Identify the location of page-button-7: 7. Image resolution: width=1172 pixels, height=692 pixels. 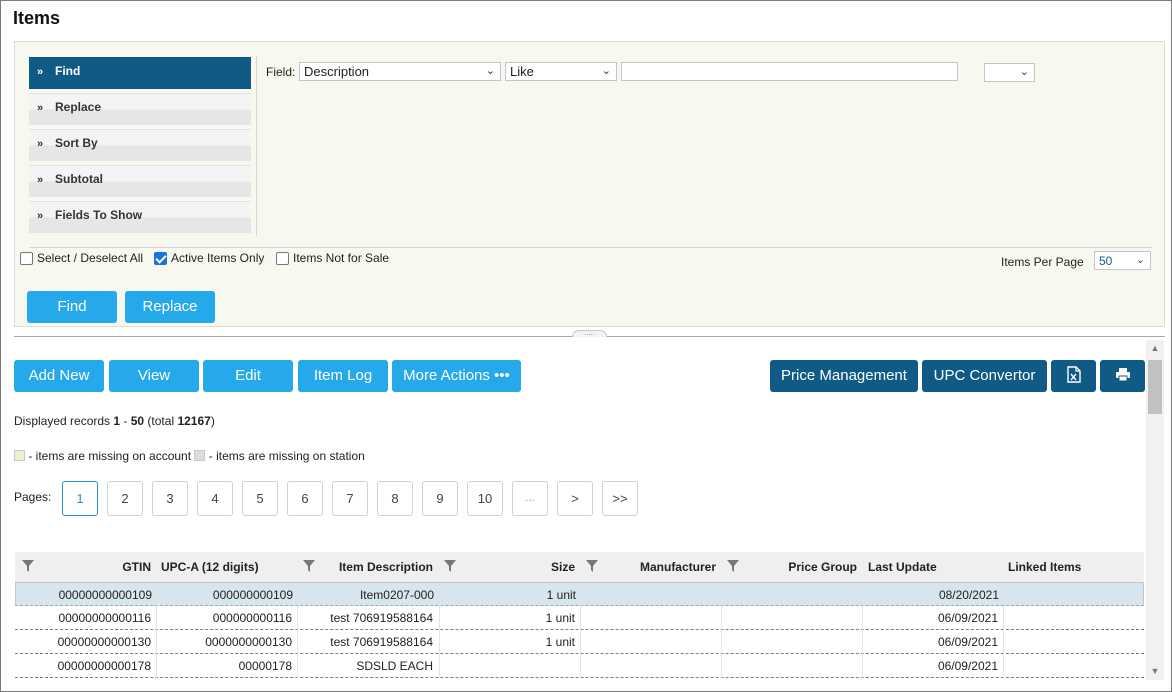
(350, 498).